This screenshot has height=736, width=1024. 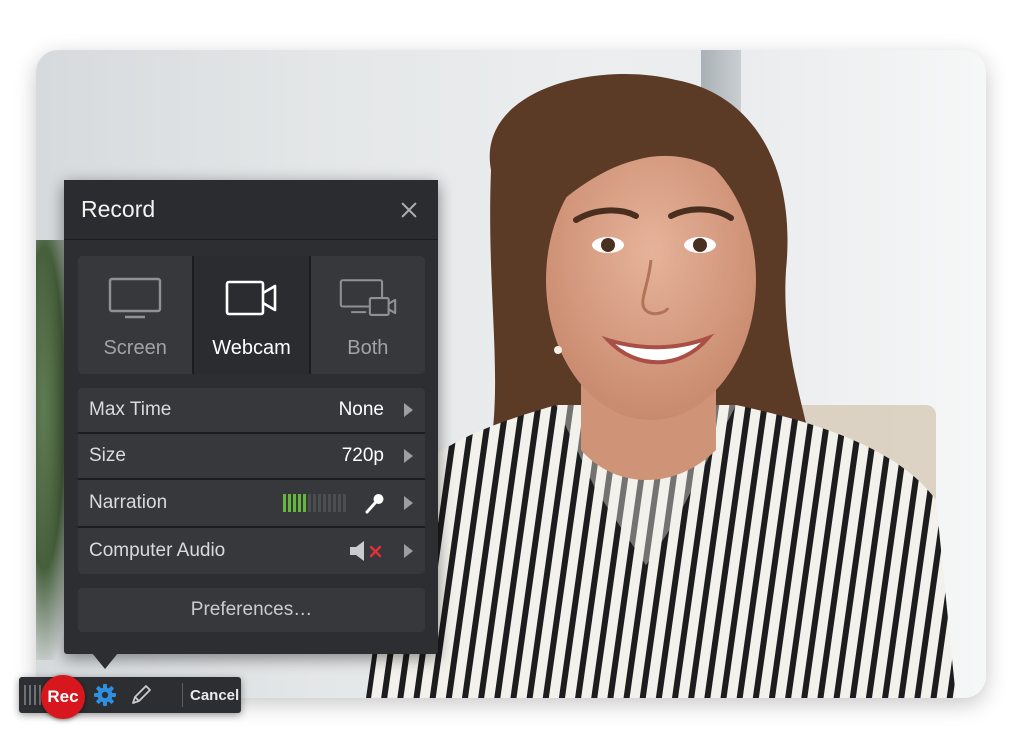 I want to click on mode-webcam-label: Webcam, so click(x=251, y=348).